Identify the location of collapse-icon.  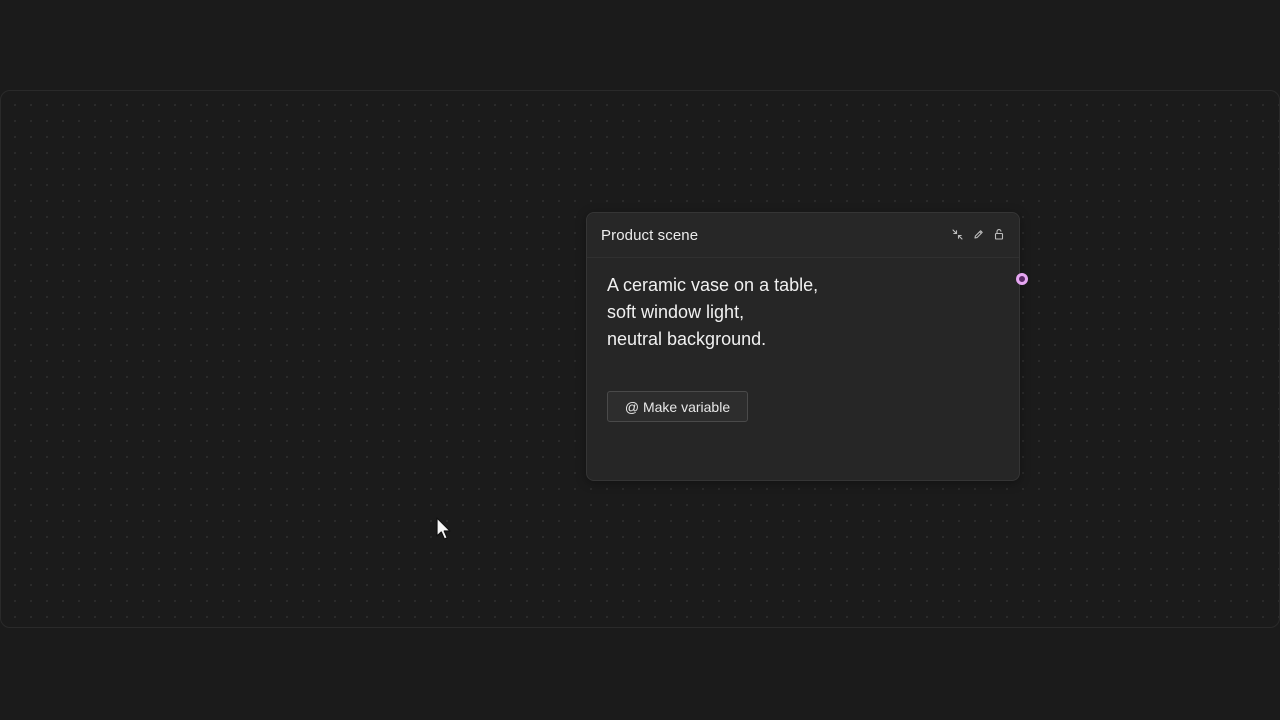
(957, 234).